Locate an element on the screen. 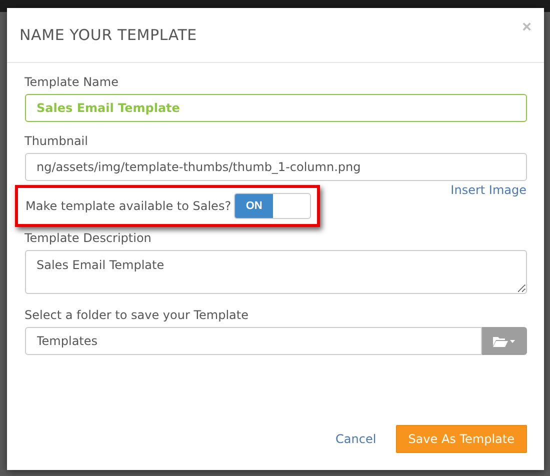  folder-field: Templates is located at coordinates (253, 341).